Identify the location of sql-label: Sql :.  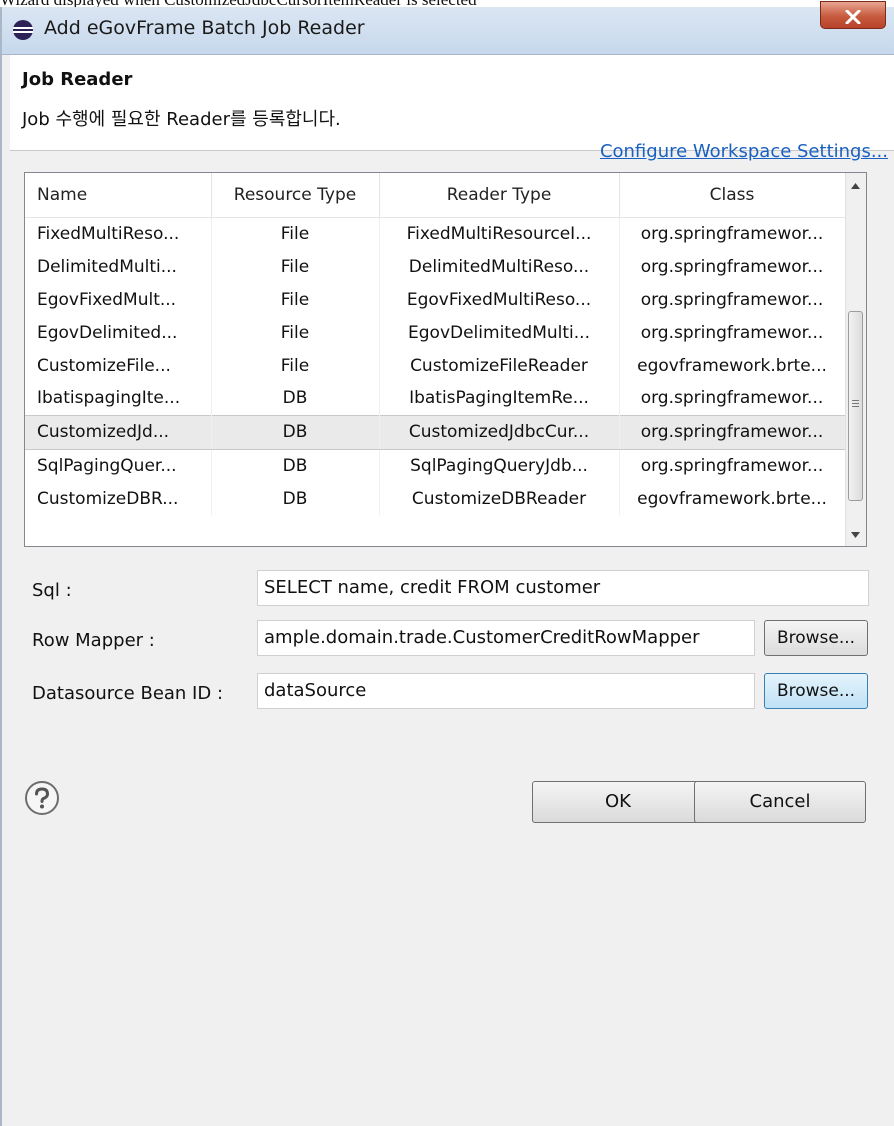
(52, 590).